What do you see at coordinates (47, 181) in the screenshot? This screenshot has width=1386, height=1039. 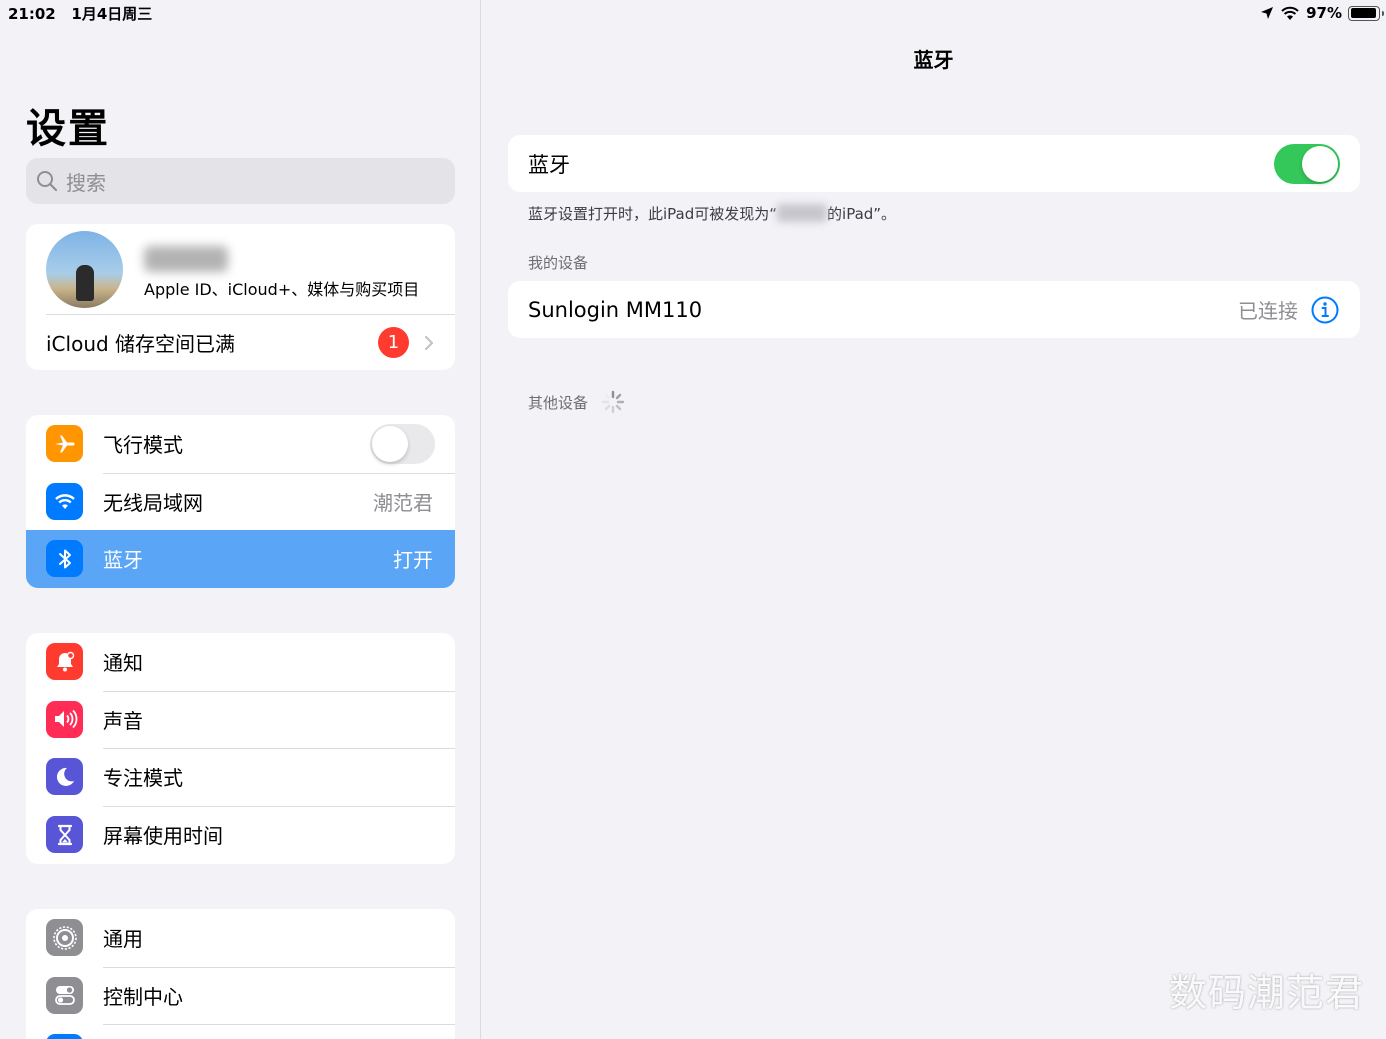 I see `search-icon` at bounding box center [47, 181].